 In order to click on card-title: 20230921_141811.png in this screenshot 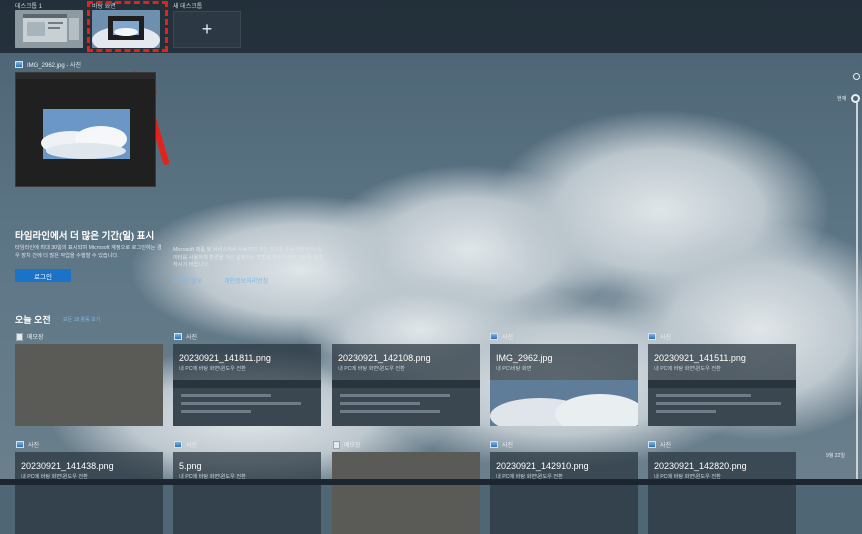, I will do `click(225, 358)`.